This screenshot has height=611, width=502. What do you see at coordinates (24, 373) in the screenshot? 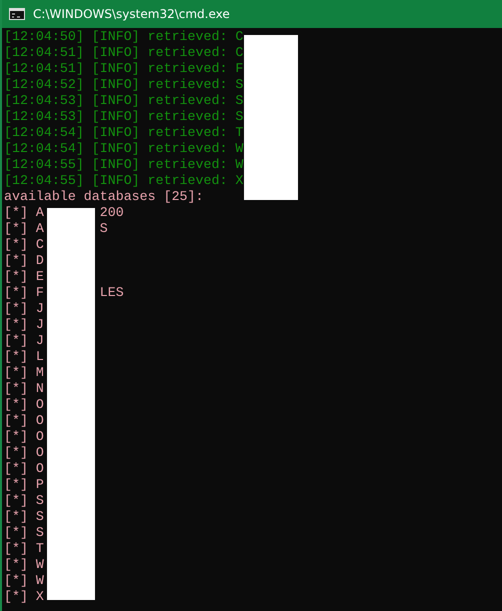
I see `database-entry: [*] M` at bounding box center [24, 373].